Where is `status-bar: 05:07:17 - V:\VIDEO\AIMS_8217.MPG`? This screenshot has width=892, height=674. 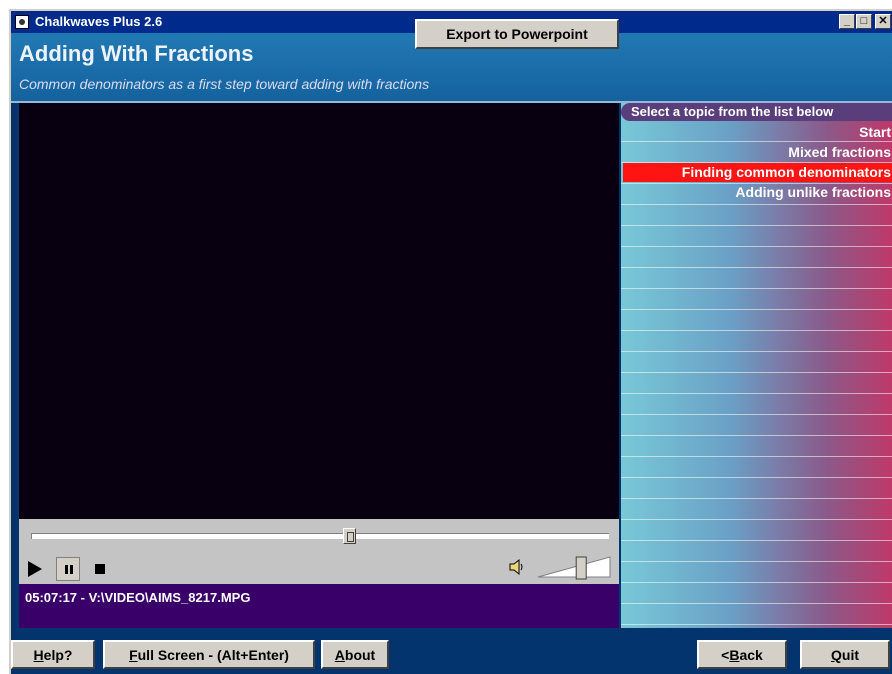 status-bar: 05:07:17 - V:\VIDEO\AIMS_8217.MPG is located at coordinates (319, 606).